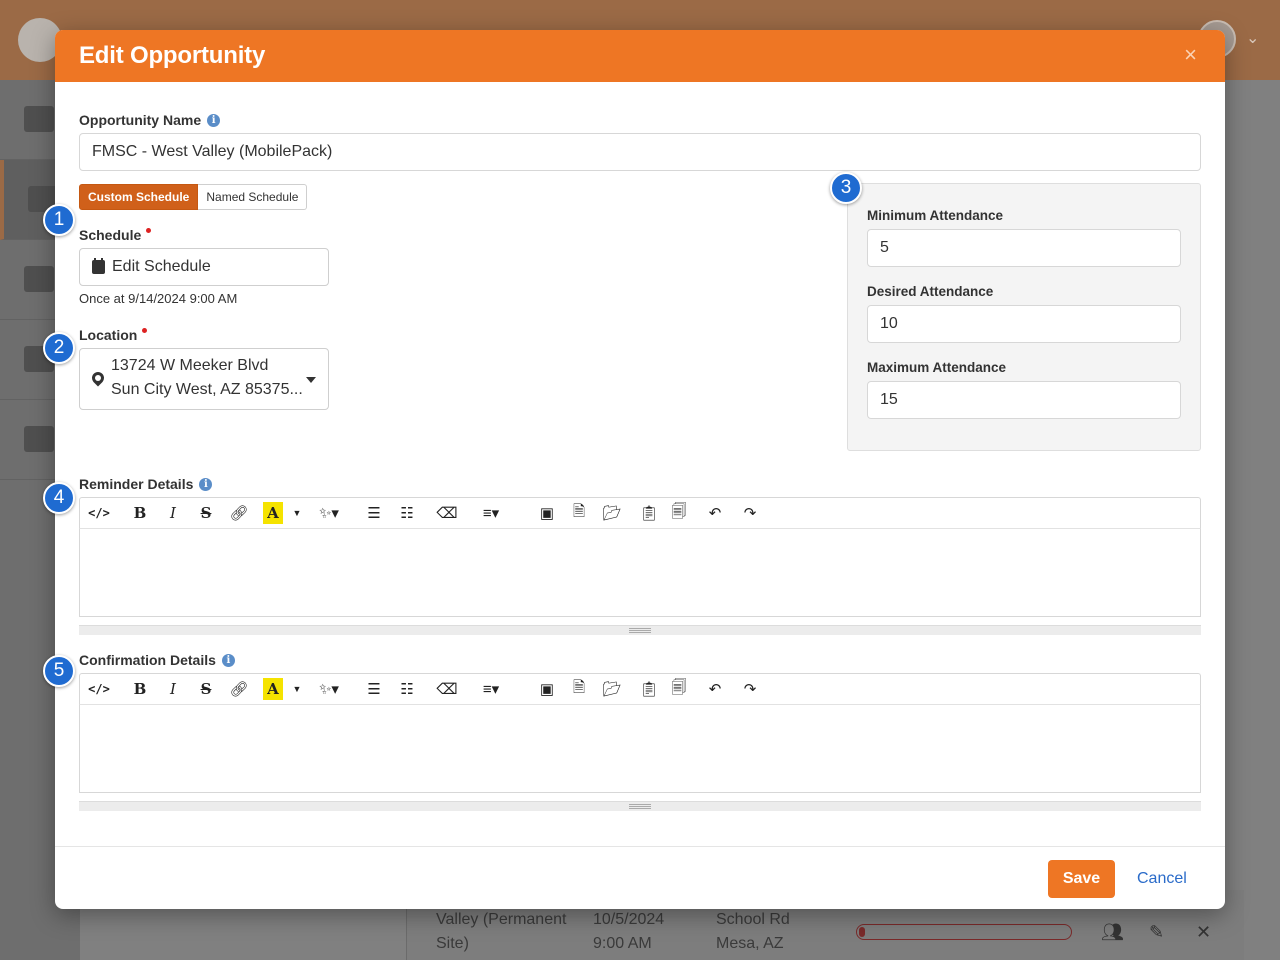  I want to click on opportunity-name-label-text: Opportunity Name, so click(140, 120).